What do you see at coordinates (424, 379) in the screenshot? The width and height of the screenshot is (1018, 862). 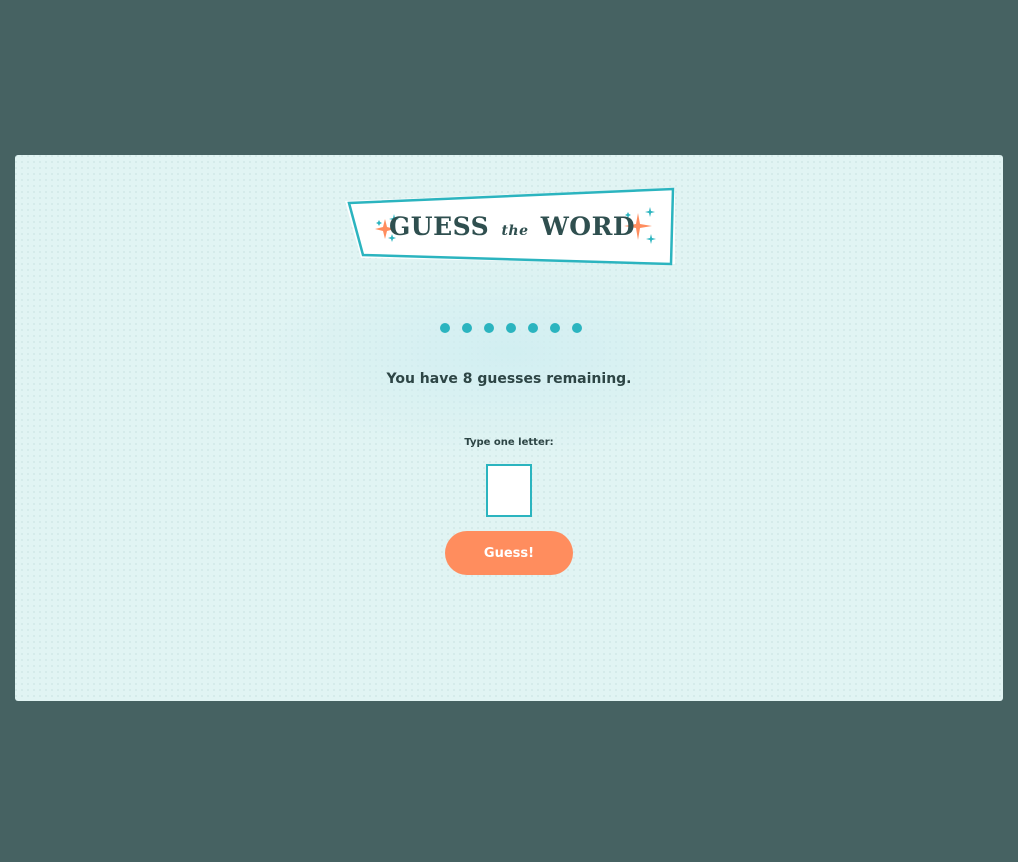 I see `remaining-prefix: You have` at bounding box center [424, 379].